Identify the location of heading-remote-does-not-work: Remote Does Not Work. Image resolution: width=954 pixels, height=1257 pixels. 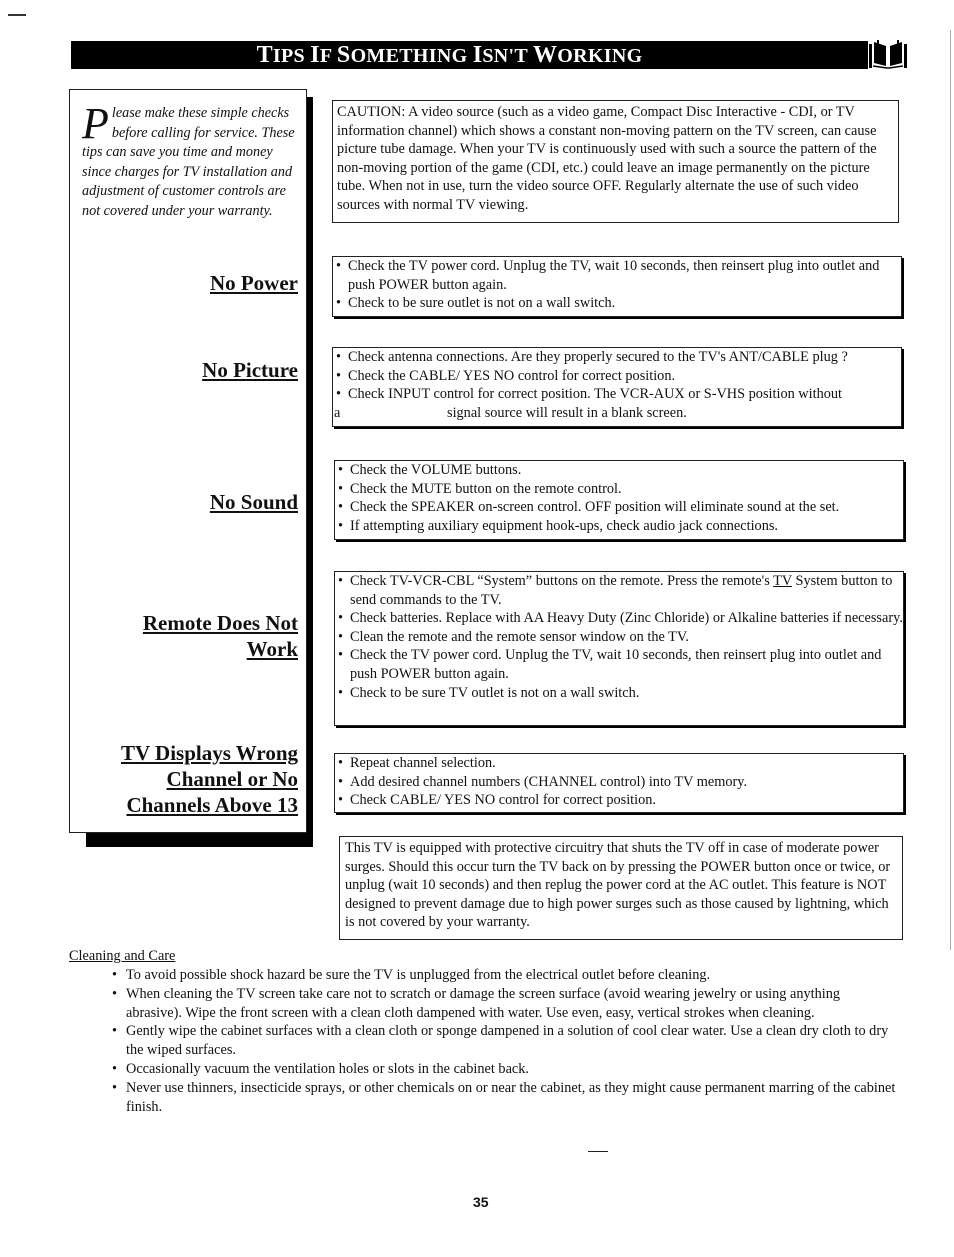
(220, 636).